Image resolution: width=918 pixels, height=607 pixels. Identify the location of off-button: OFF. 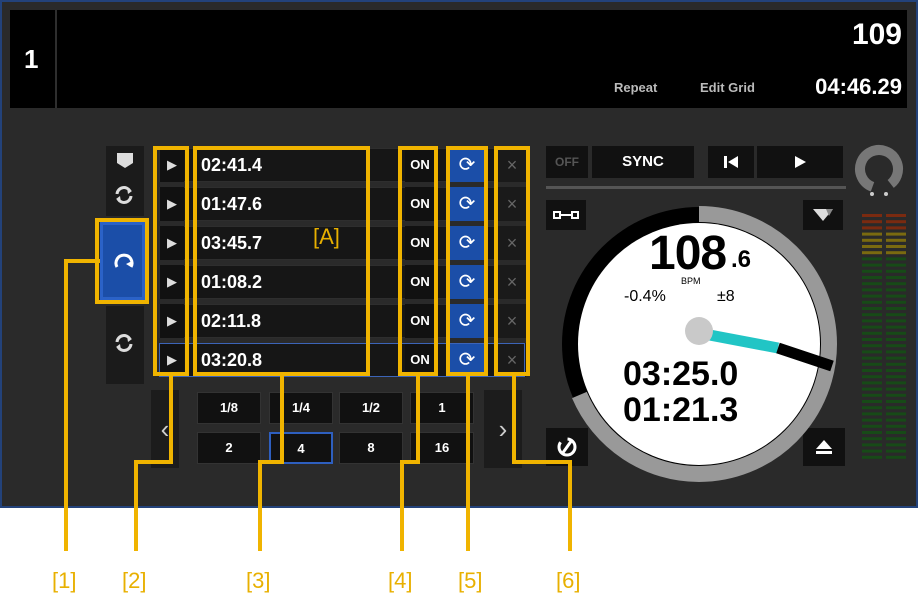
(567, 162).